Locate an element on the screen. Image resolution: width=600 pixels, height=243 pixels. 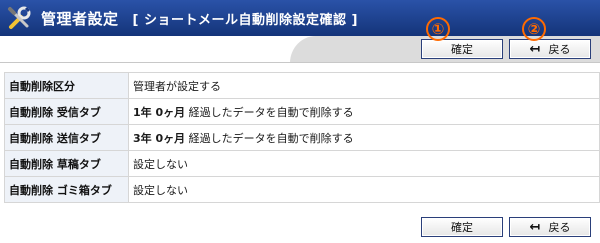
confirm-button-top: 確定 is located at coordinates (462, 49).